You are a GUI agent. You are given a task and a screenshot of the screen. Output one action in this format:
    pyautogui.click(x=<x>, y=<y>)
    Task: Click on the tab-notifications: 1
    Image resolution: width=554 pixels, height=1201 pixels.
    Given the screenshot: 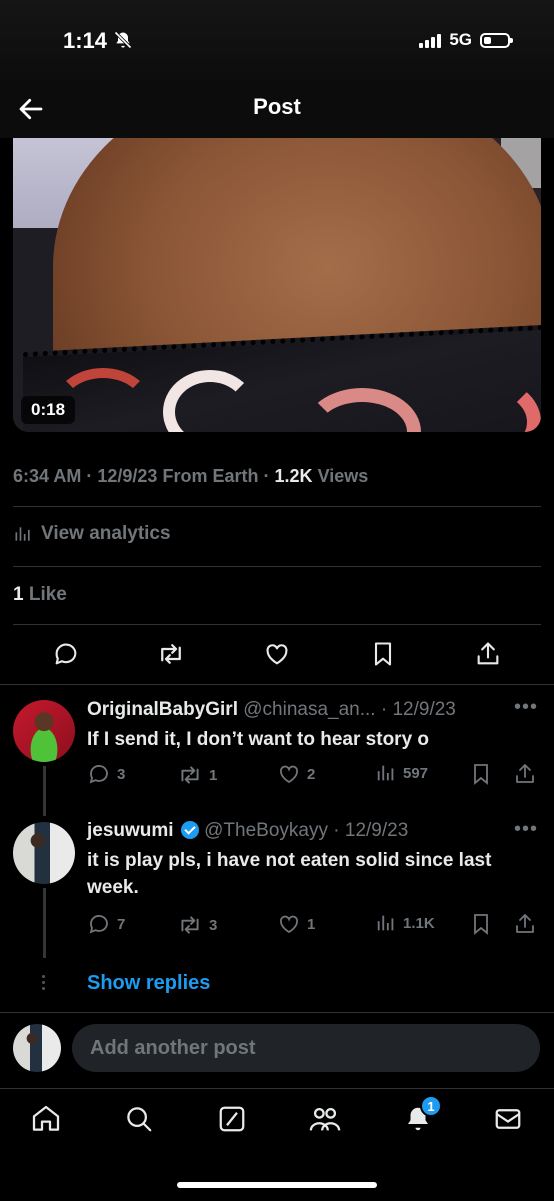 What is the action you would take?
    pyautogui.click(x=421, y=1116)
    